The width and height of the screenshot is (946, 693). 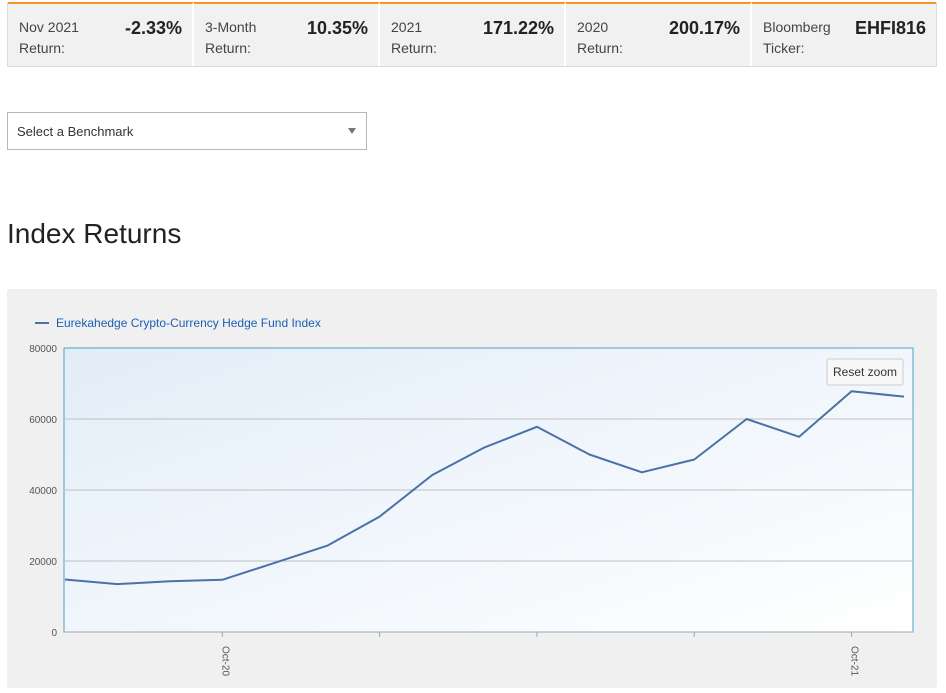 I want to click on stat-value: 171.22%, so click(x=518, y=28).